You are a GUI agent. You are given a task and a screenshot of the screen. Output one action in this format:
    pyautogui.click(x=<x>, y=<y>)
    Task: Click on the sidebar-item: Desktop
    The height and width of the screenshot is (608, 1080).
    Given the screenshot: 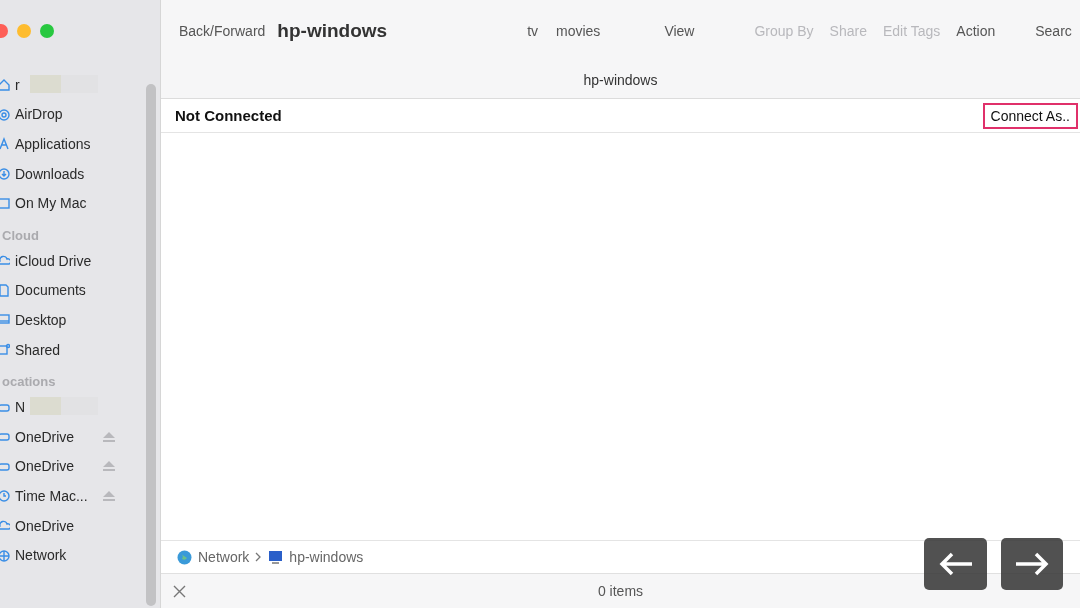 What is the action you would take?
    pyautogui.click(x=41, y=319)
    